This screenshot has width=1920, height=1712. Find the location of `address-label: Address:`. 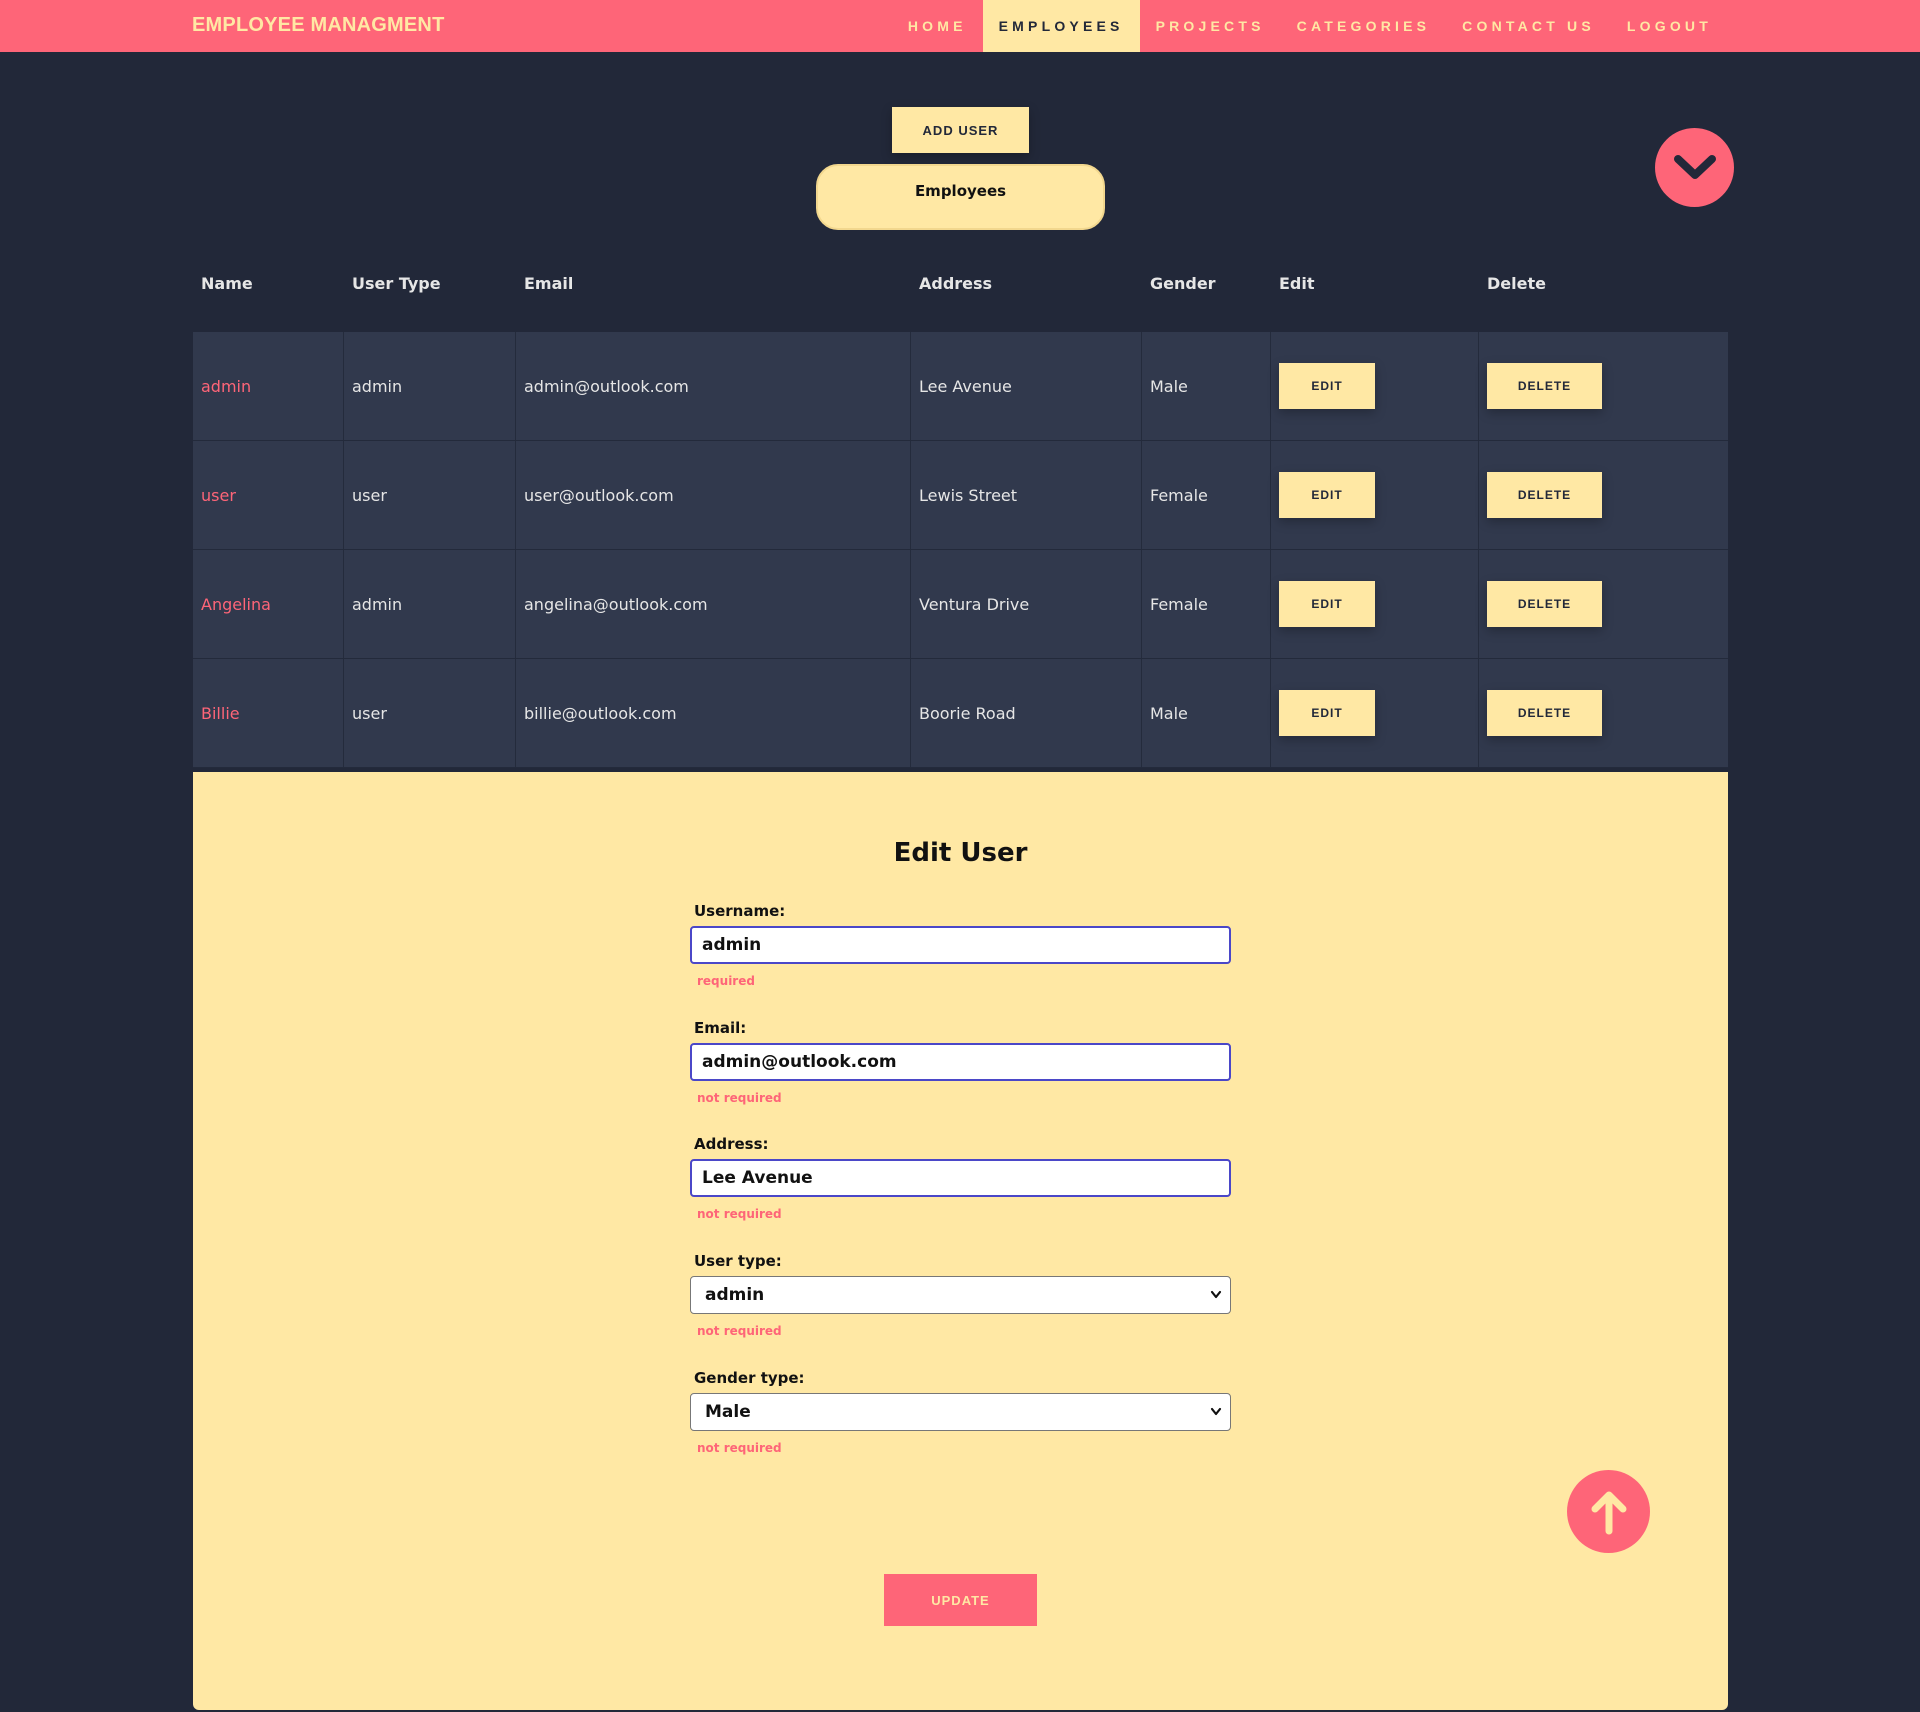

address-label: Address: is located at coordinates (731, 1144).